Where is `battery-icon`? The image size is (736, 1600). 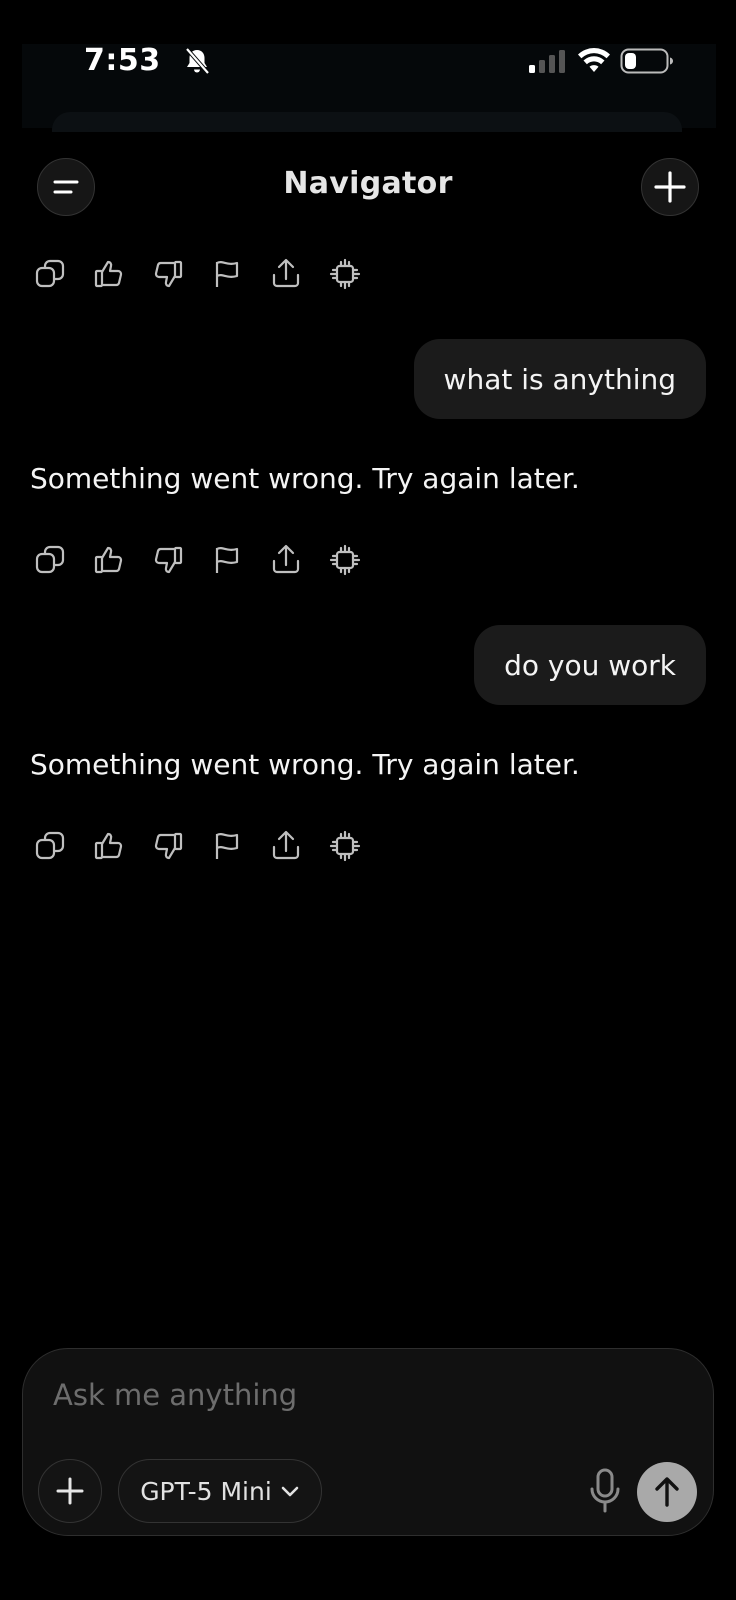
battery-icon is located at coordinates (646, 61).